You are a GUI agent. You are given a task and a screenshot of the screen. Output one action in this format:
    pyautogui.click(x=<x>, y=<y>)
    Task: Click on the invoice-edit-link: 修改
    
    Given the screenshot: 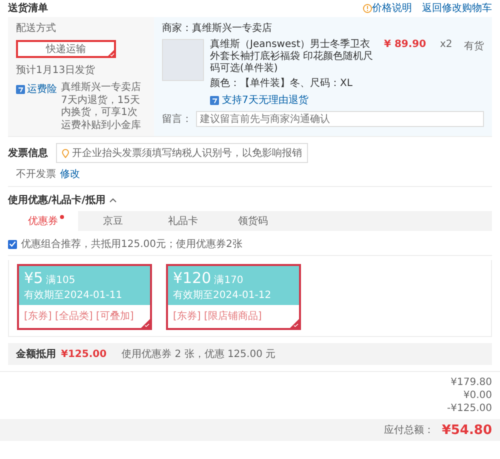 What is the action you would take?
    pyautogui.click(x=70, y=174)
    